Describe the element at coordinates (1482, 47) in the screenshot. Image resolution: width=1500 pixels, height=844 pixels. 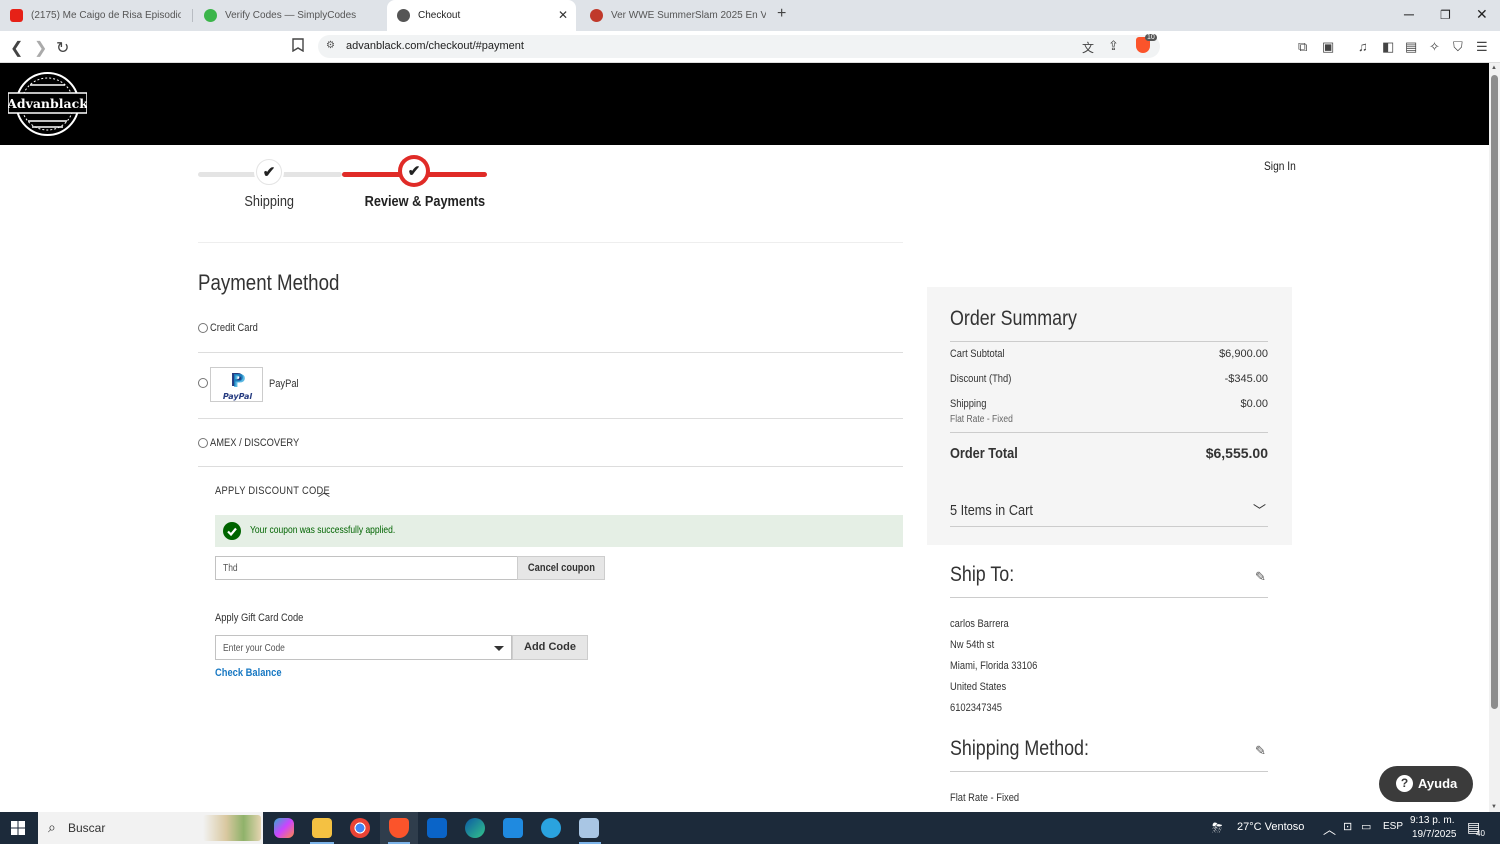
I see `menu-icon: ☰` at that location.